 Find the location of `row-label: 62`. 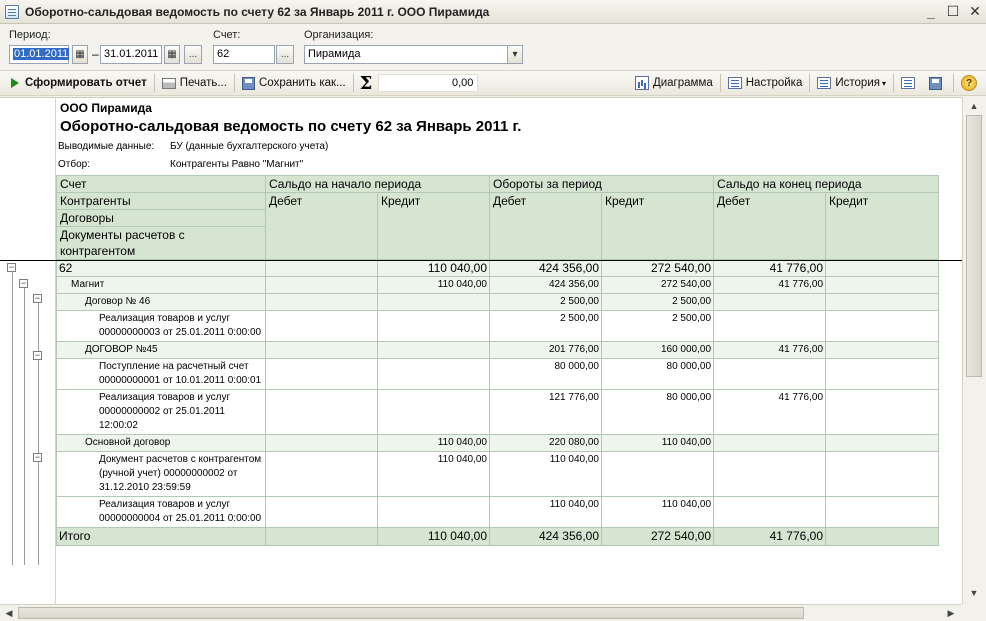

row-label: 62 is located at coordinates (161, 268).